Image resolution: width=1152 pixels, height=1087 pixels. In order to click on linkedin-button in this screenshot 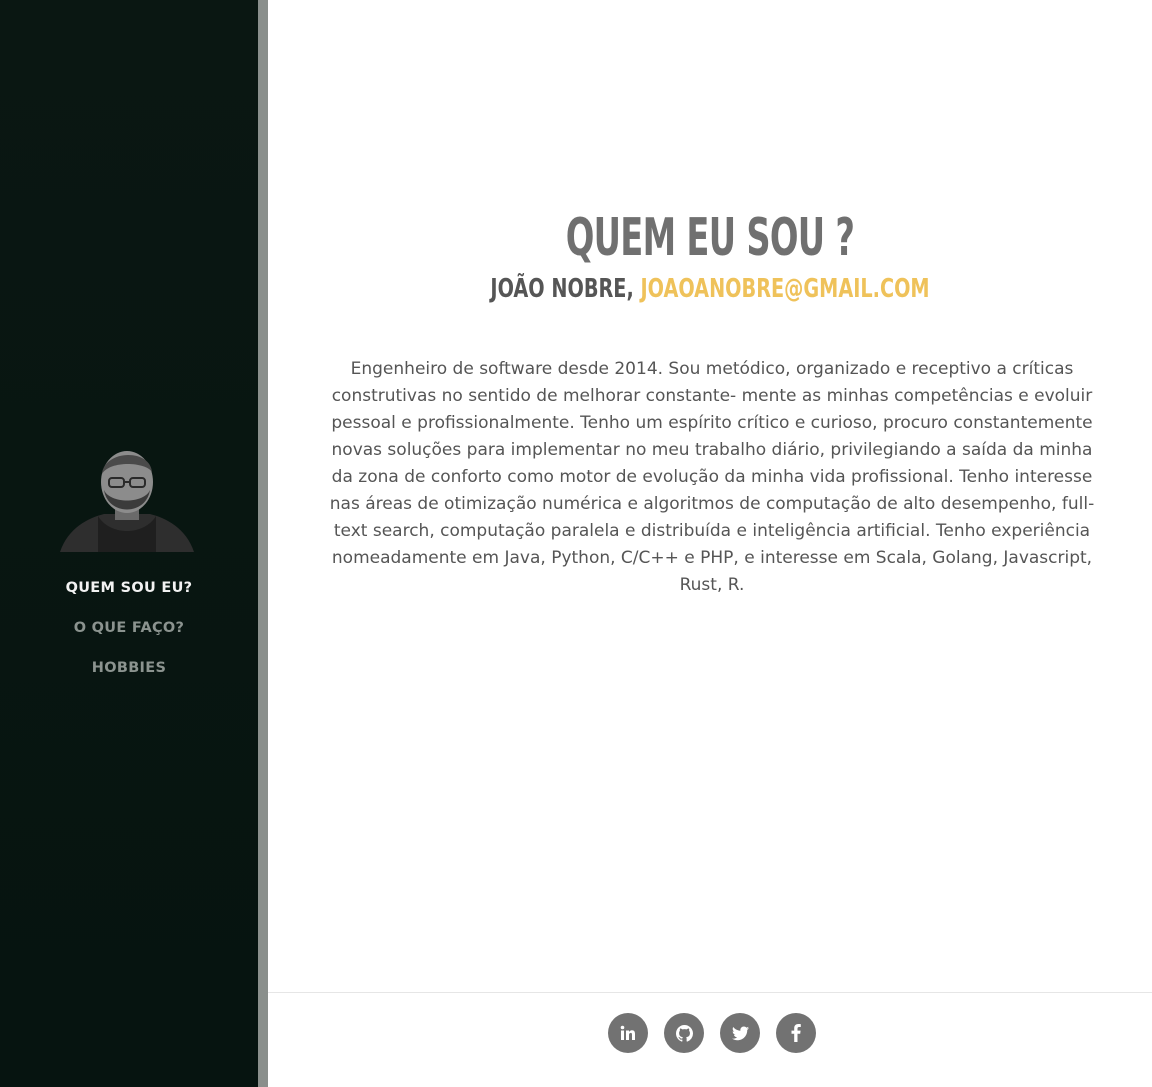, I will do `click(628, 1033)`.